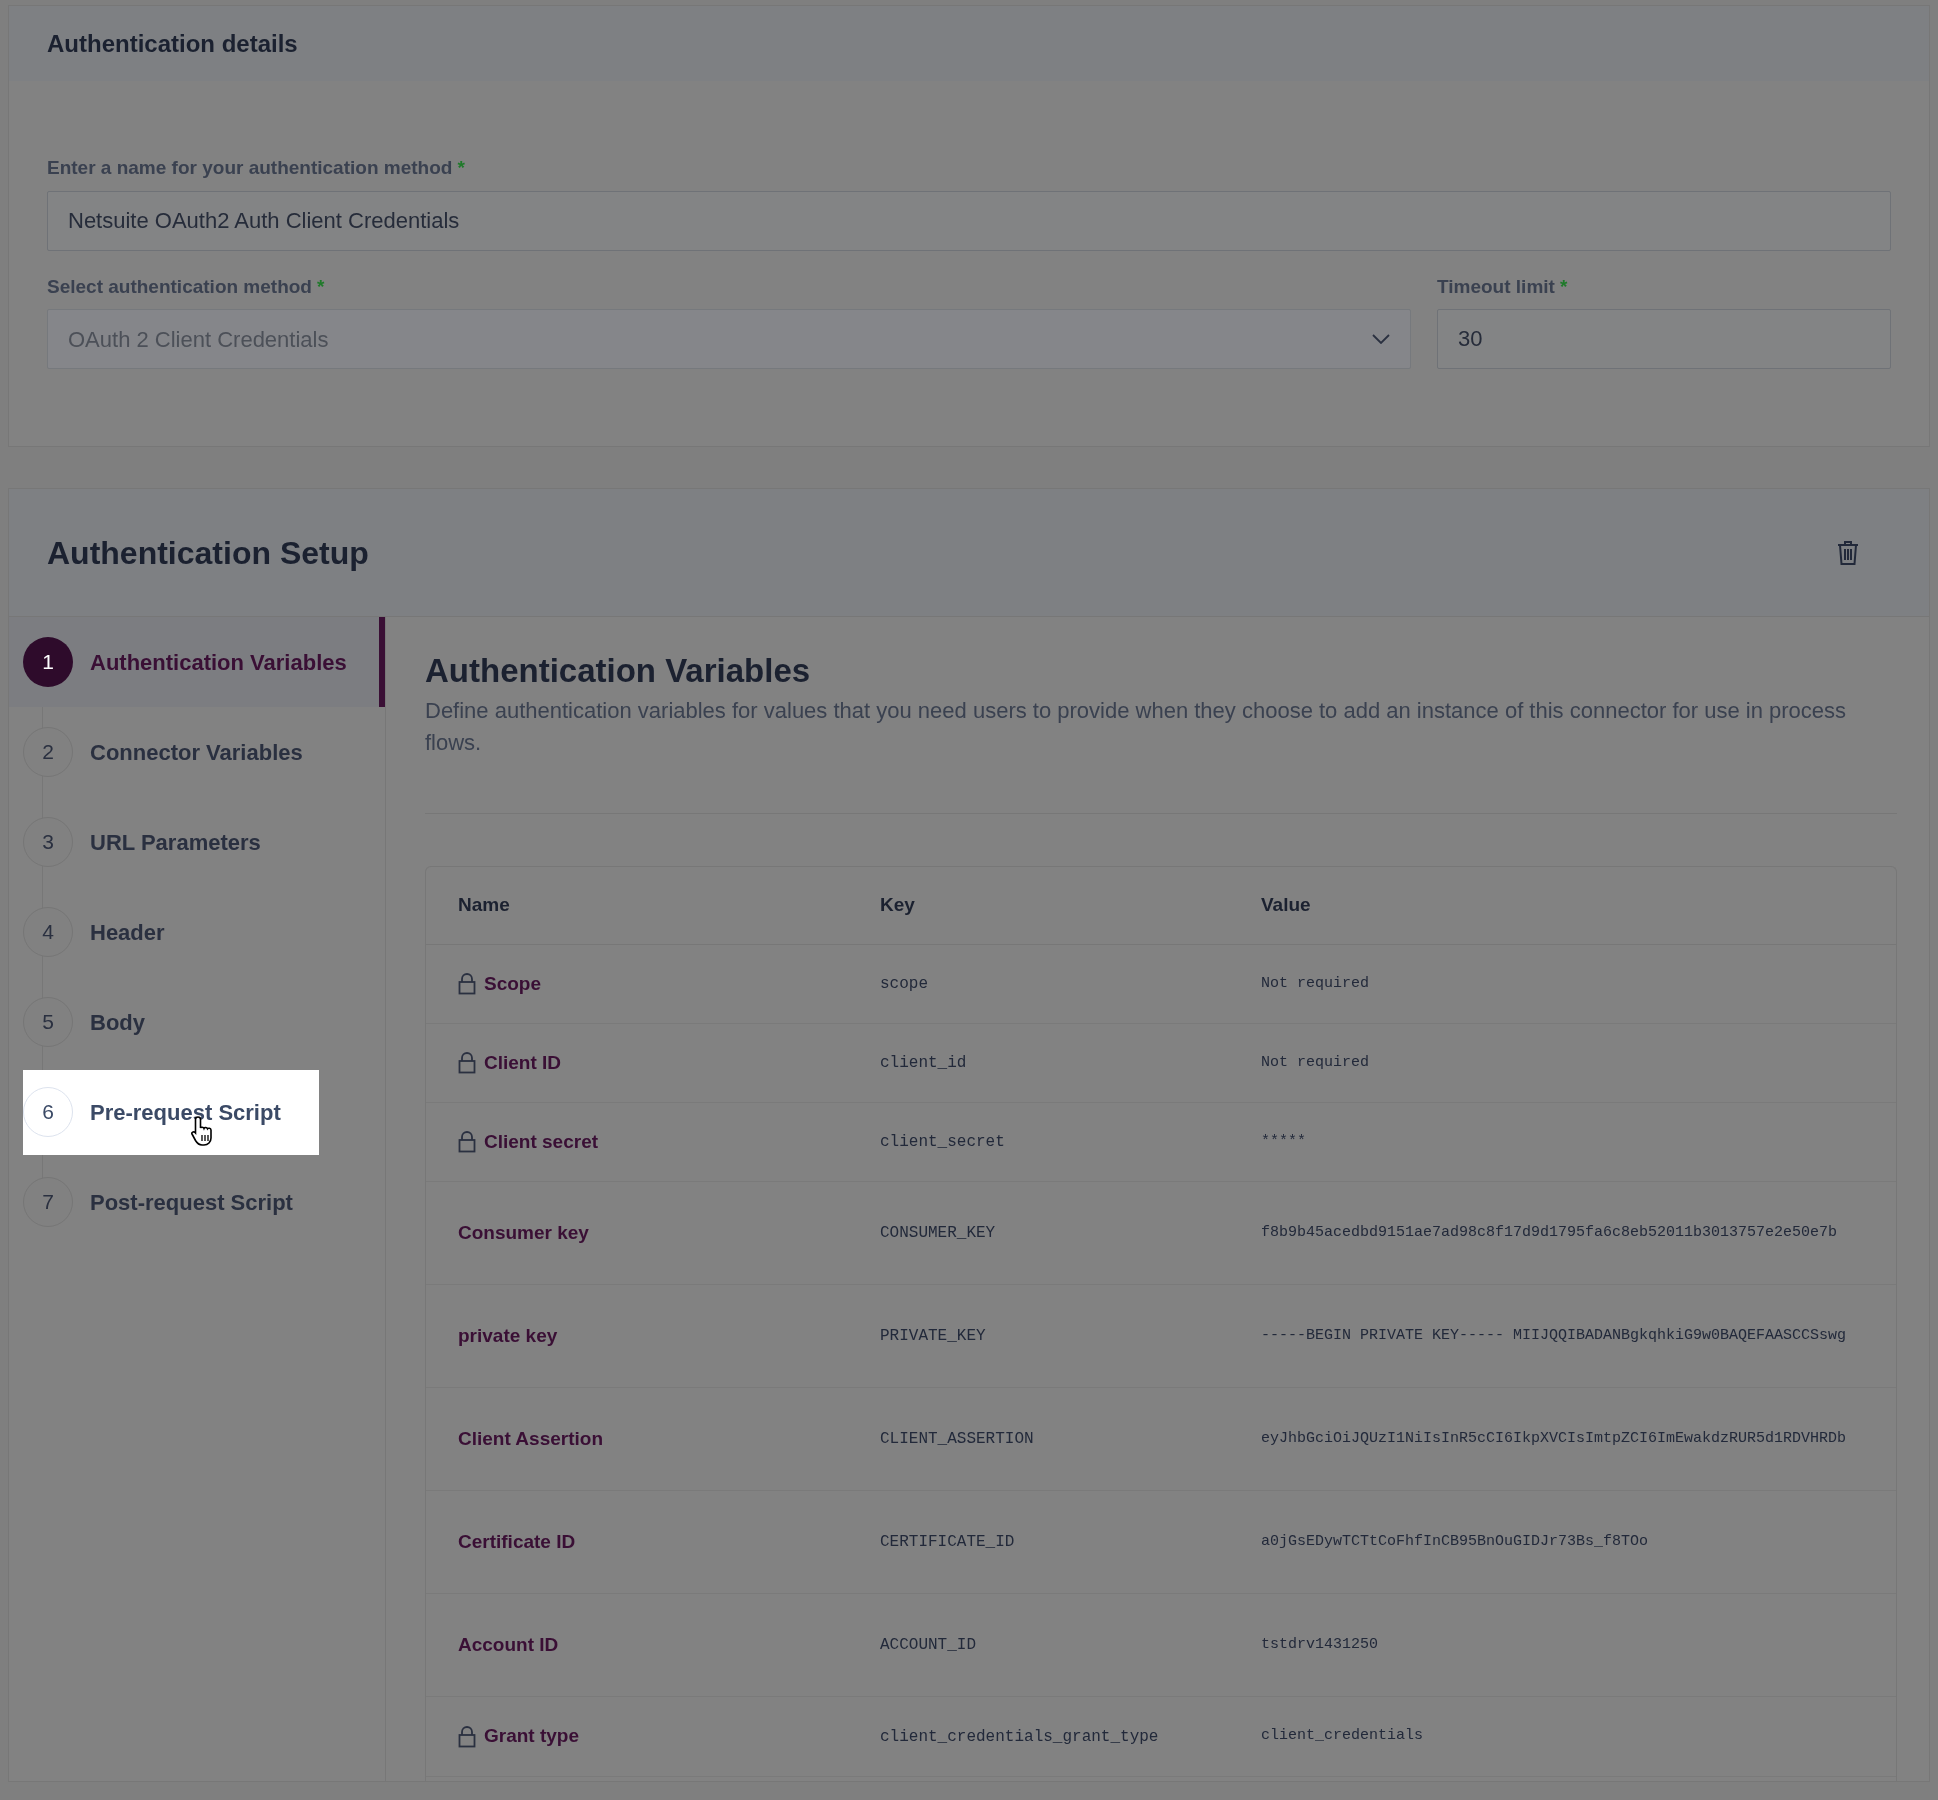  Describe the element at coordinates (532, 1736) in the screenshot. I see `variable-name: Grant type` at that location.